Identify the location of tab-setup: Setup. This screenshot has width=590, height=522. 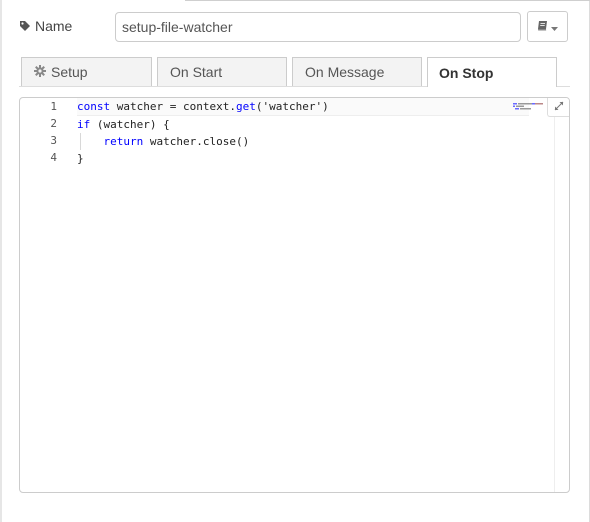
(86, 71).